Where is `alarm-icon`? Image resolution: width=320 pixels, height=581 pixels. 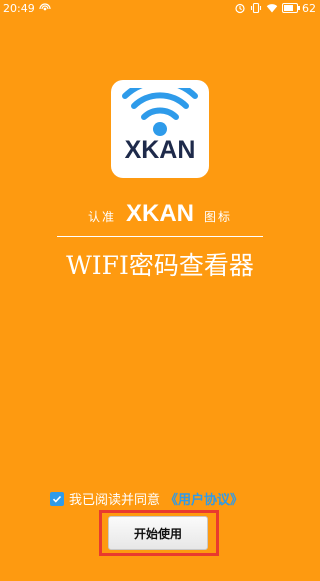
alarm-icon is located at coordinates (240, 8).